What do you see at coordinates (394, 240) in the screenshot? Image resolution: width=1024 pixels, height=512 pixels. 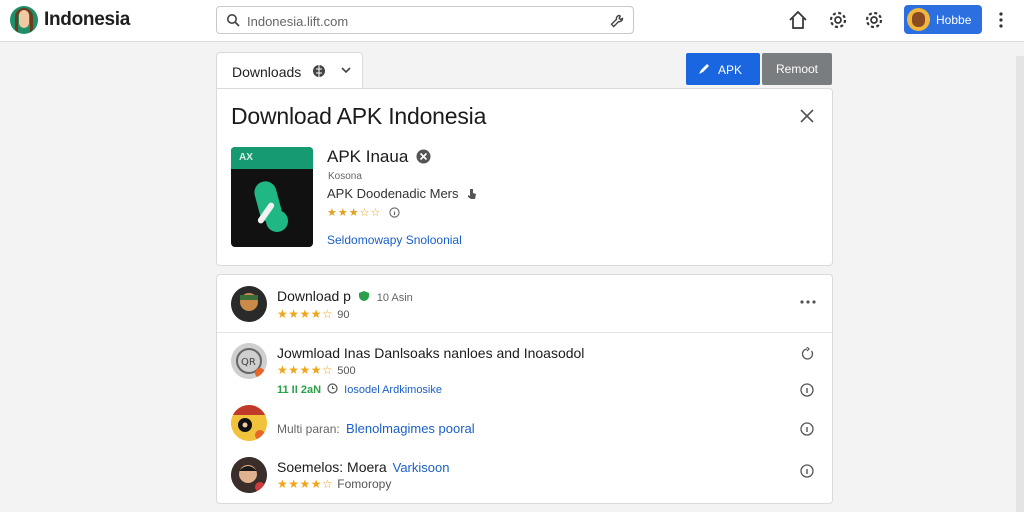 I see `app-more-link: Seldomowapy Snoloonial` at bounding box center [394, 240].